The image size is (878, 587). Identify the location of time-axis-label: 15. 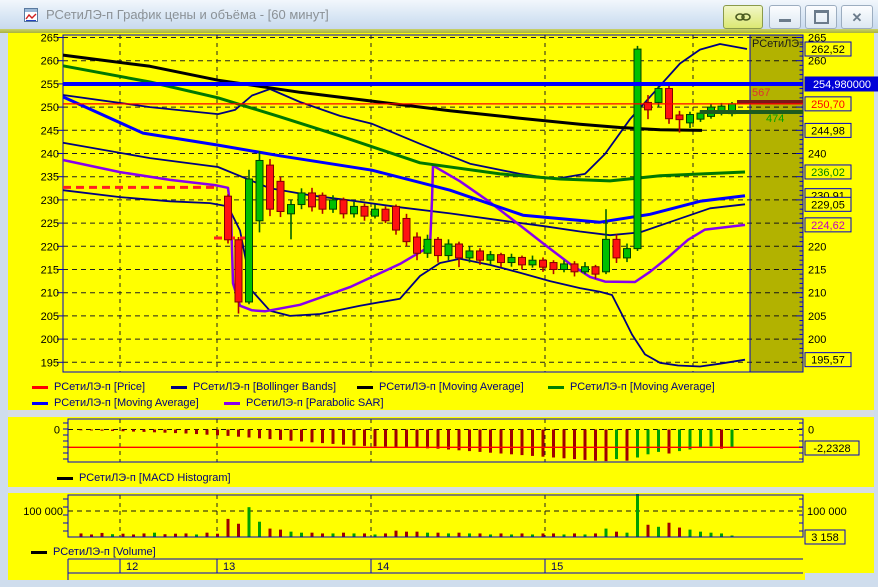
(557, 567).